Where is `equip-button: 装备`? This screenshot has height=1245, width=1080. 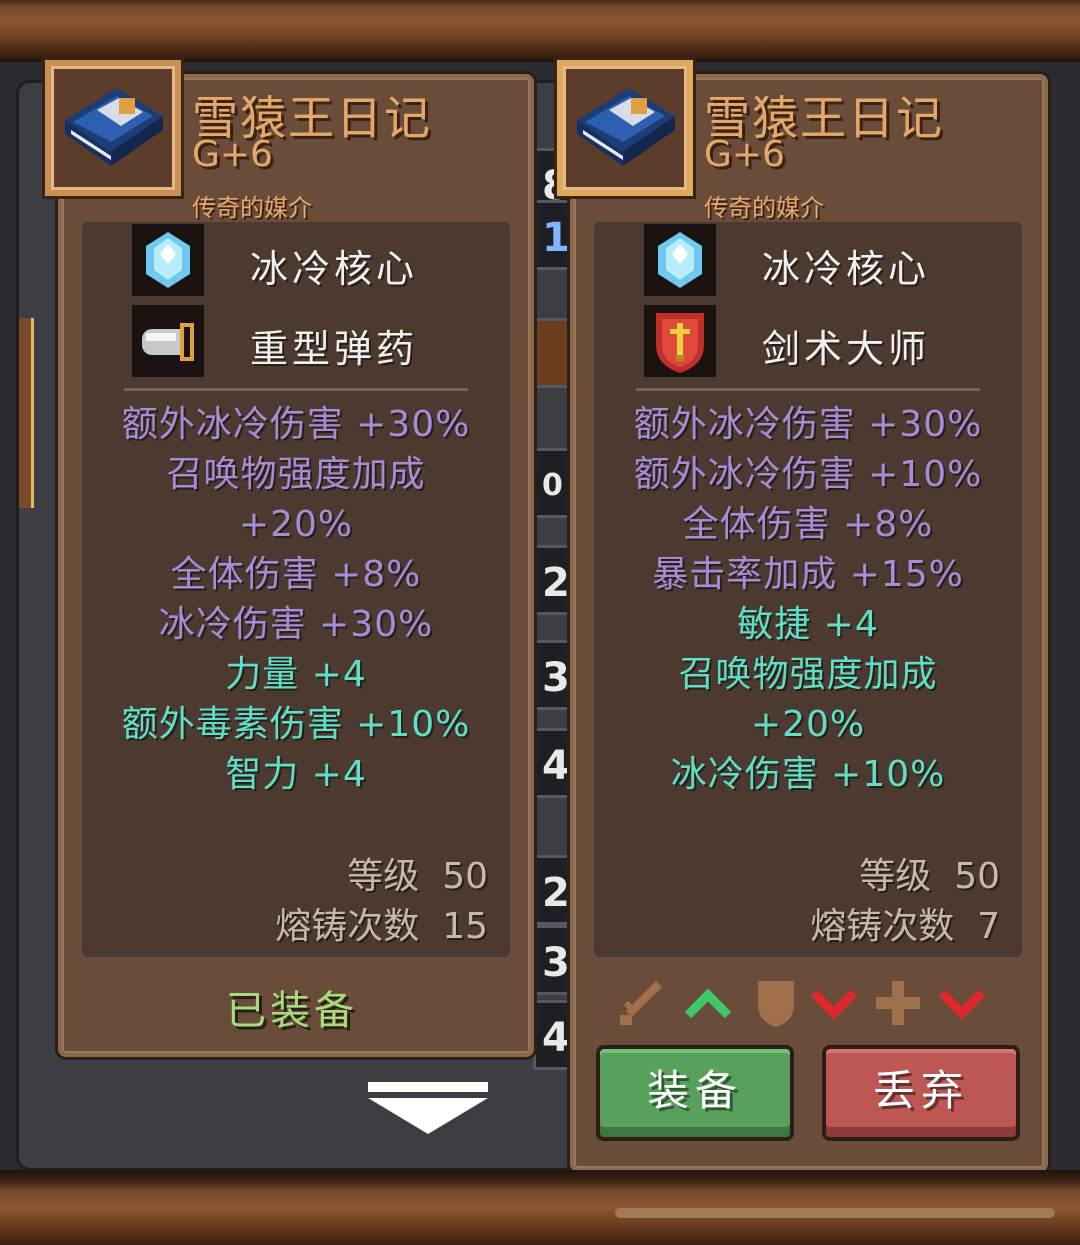
equip-button: 装备 is located at coordinates (695, 1093).